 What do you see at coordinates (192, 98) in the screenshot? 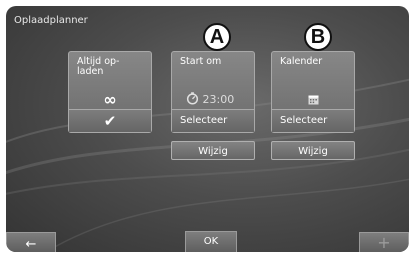
I see `timer-icon` at bounding box center [192, 98].